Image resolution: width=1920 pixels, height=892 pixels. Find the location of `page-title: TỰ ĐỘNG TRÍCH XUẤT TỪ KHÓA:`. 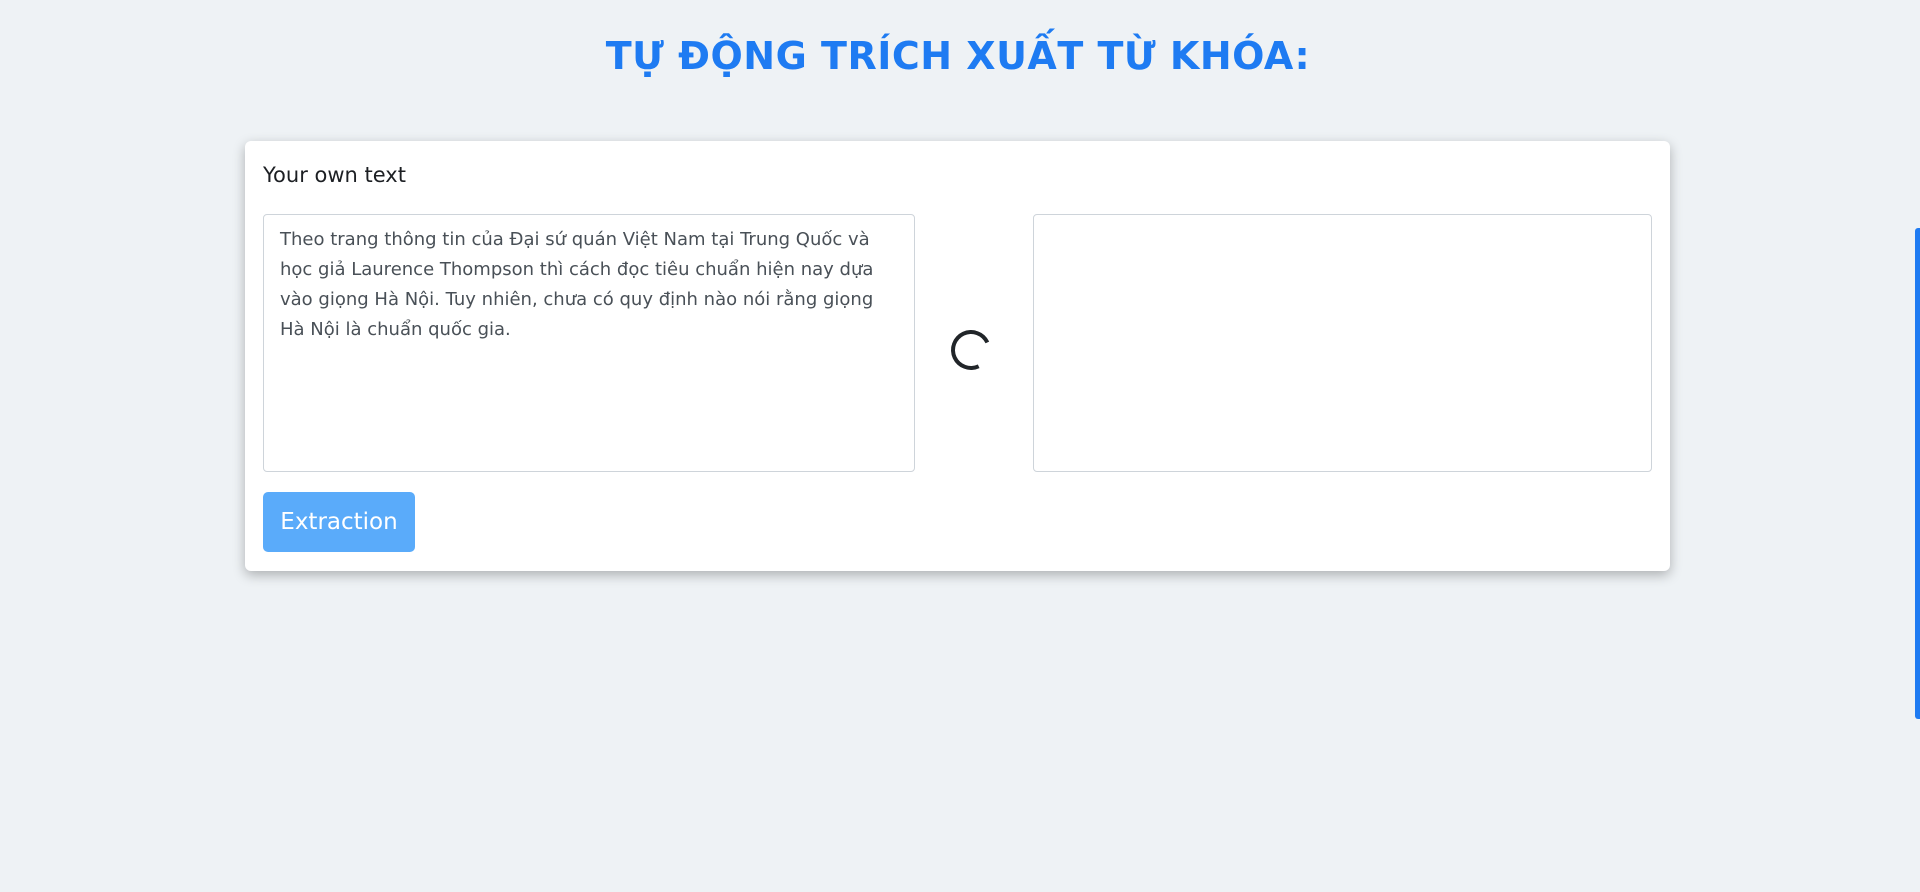

page-title: TỰ ĐỘNG TRÍCH XUẤT TỪ KHÓA: is located at coordinates (958, 56).